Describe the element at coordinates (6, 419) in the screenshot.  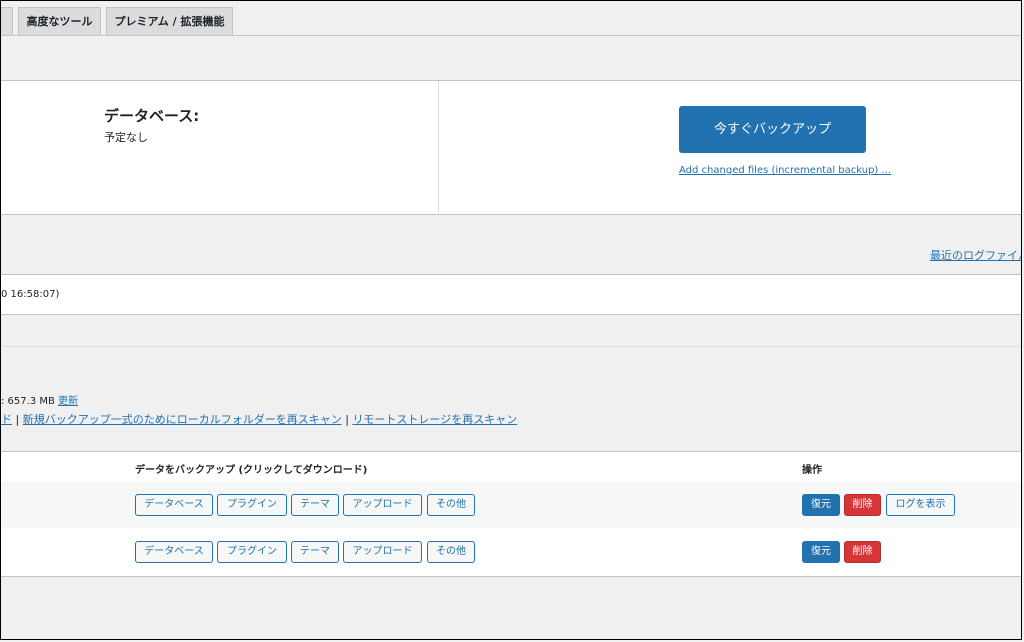
I see `upload-link-partial: ド` at that location.